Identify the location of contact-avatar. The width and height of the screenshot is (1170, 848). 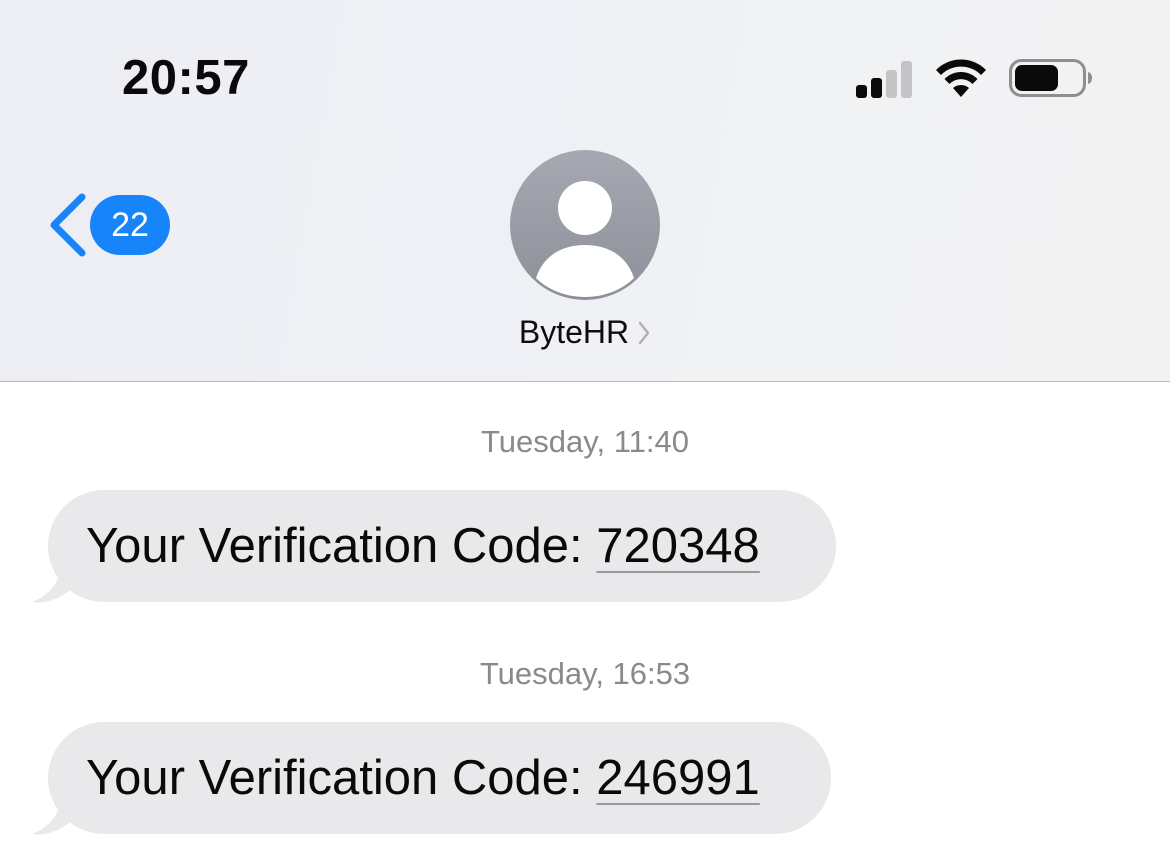
(585, 225).